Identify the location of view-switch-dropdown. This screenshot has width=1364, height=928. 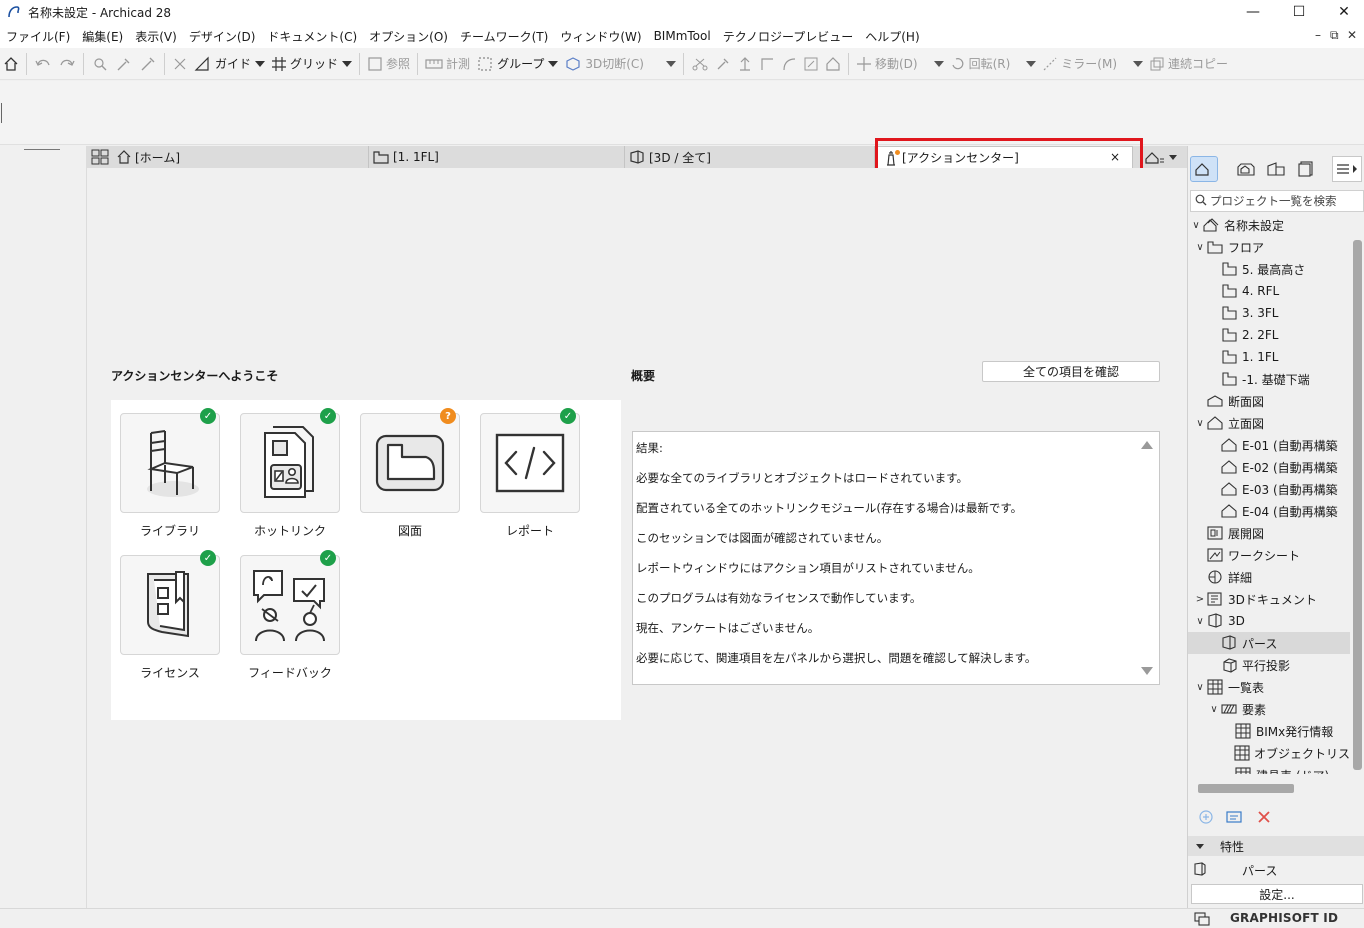
(1161, 157).